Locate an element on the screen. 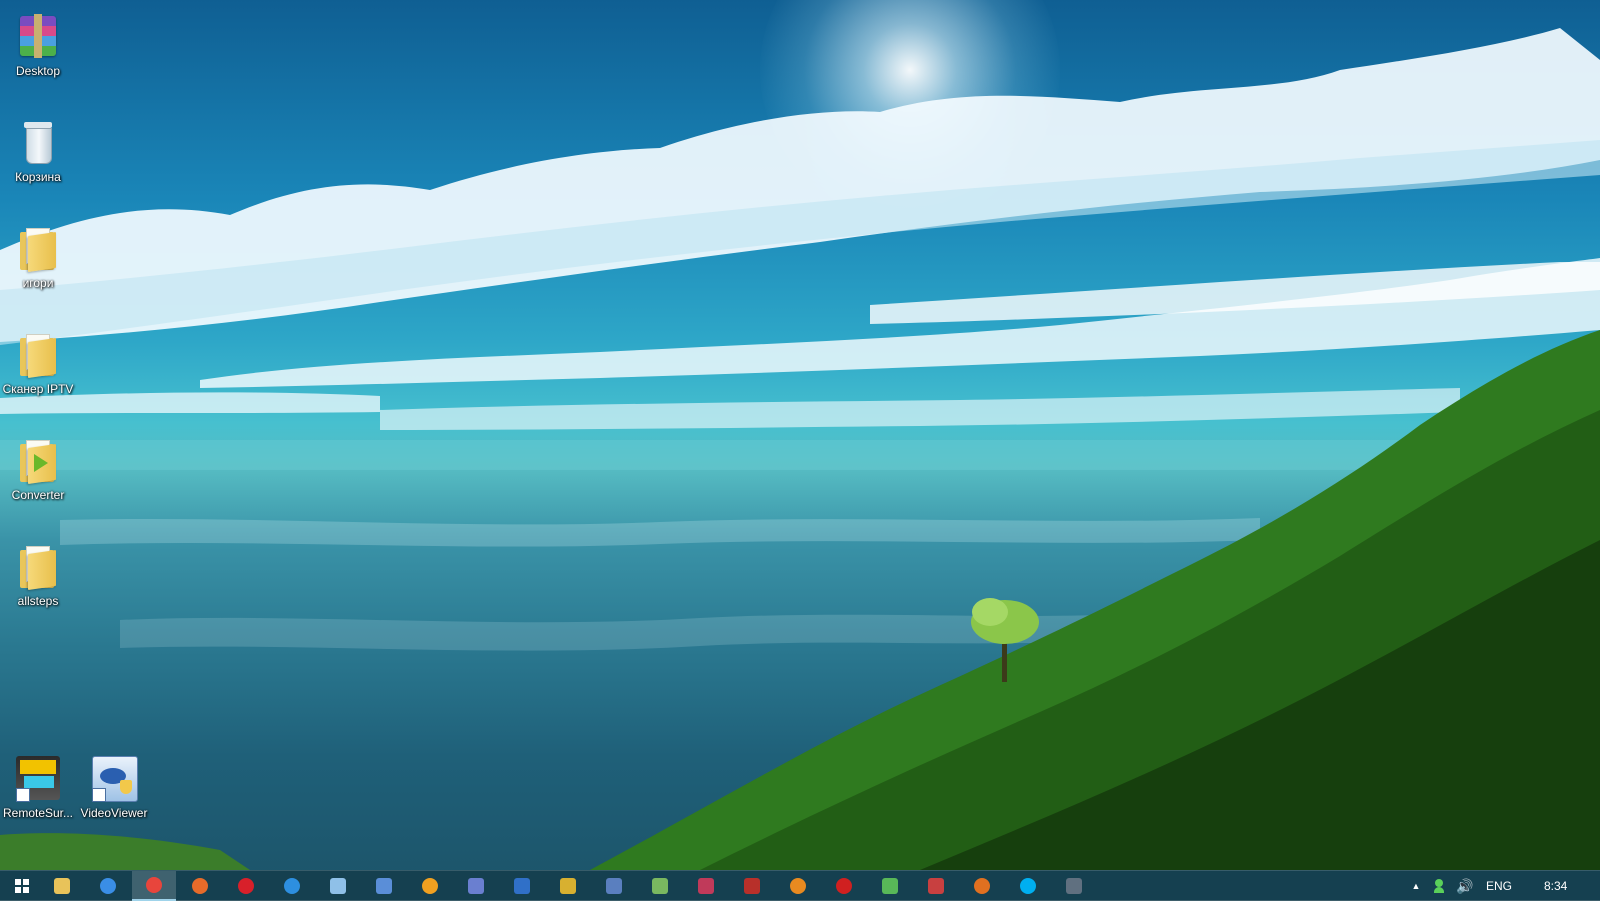 This screenshot has width=1600, height=901. virtualbox-icon is located at coordinates (614, 886).